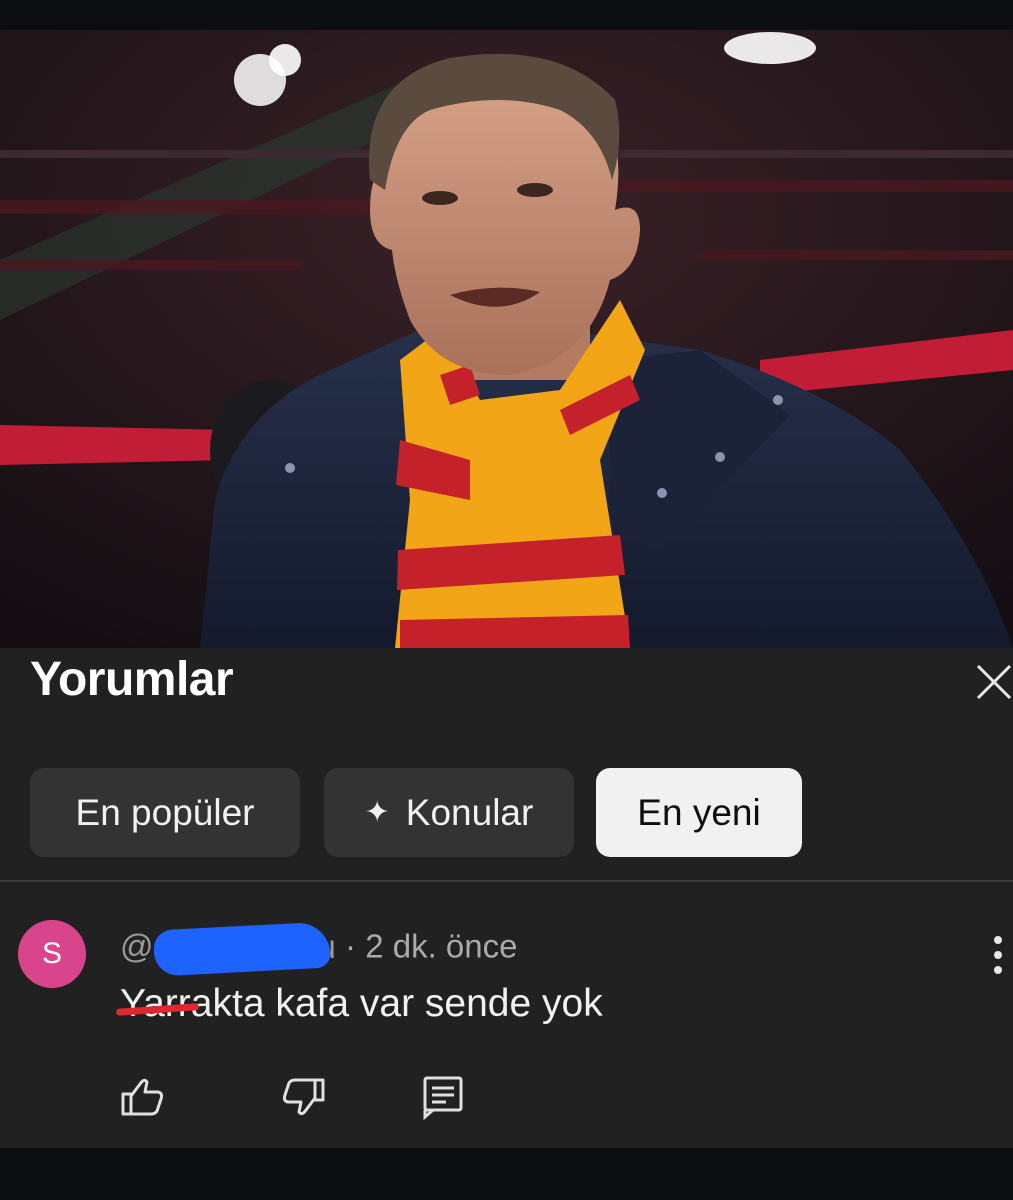 Image resolution: width=1013 pixels, height=1200 pixels. Describe the element at coordinates (431, 946) in the screenshot. I see `comment-time: · 2 dk. önce` at that location.